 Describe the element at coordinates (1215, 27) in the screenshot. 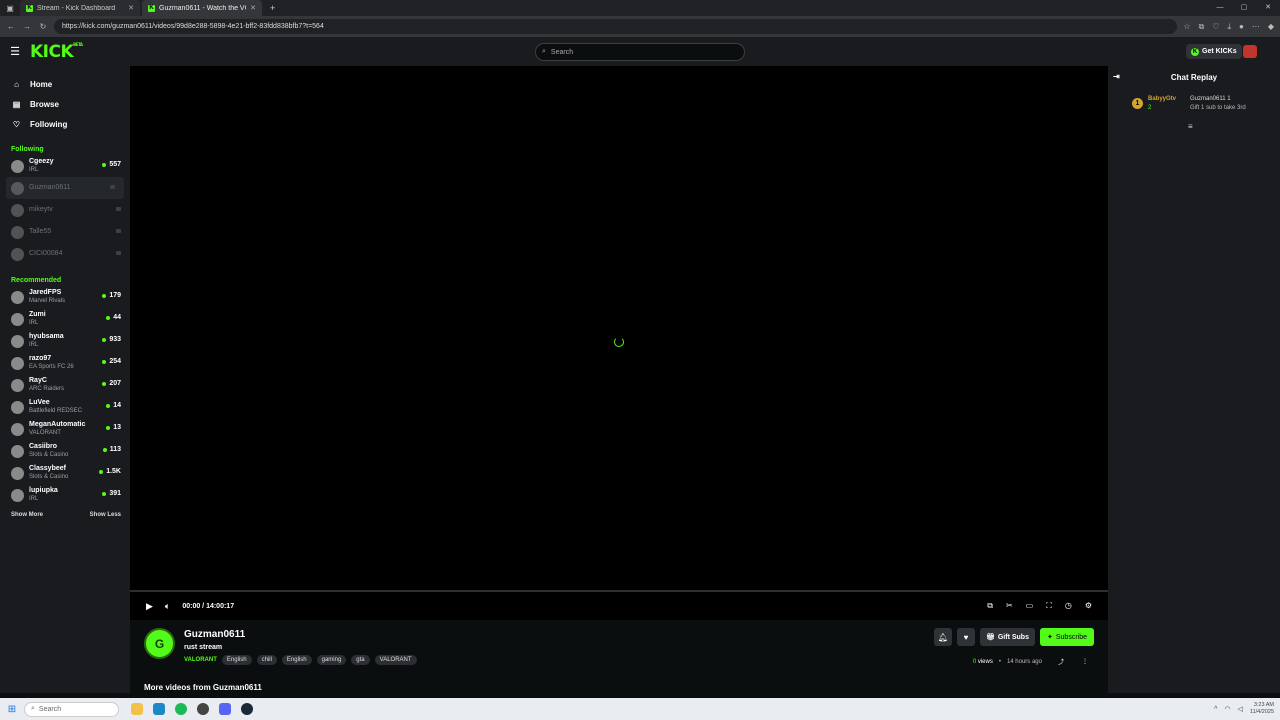

I see `favorites-icon: ♡` at that location.